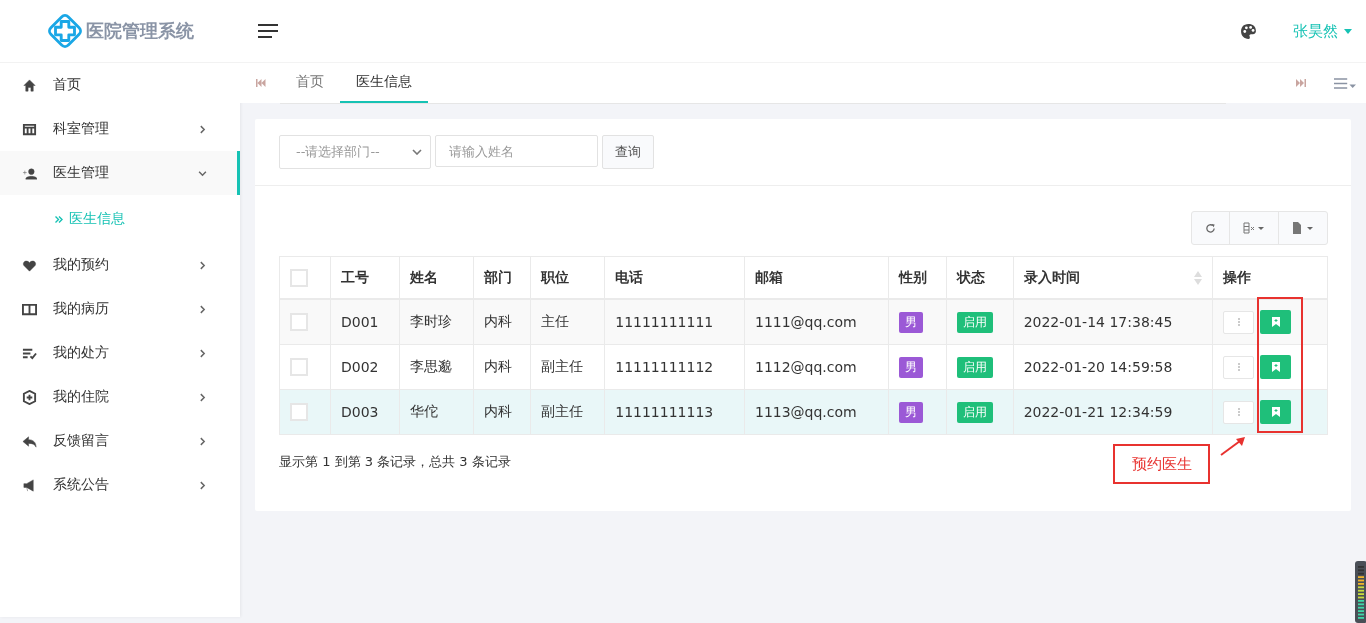  Describe the element at coordinates (1161, 464) in the screenshot. I see `annotation-label: 预约医生` at that location.